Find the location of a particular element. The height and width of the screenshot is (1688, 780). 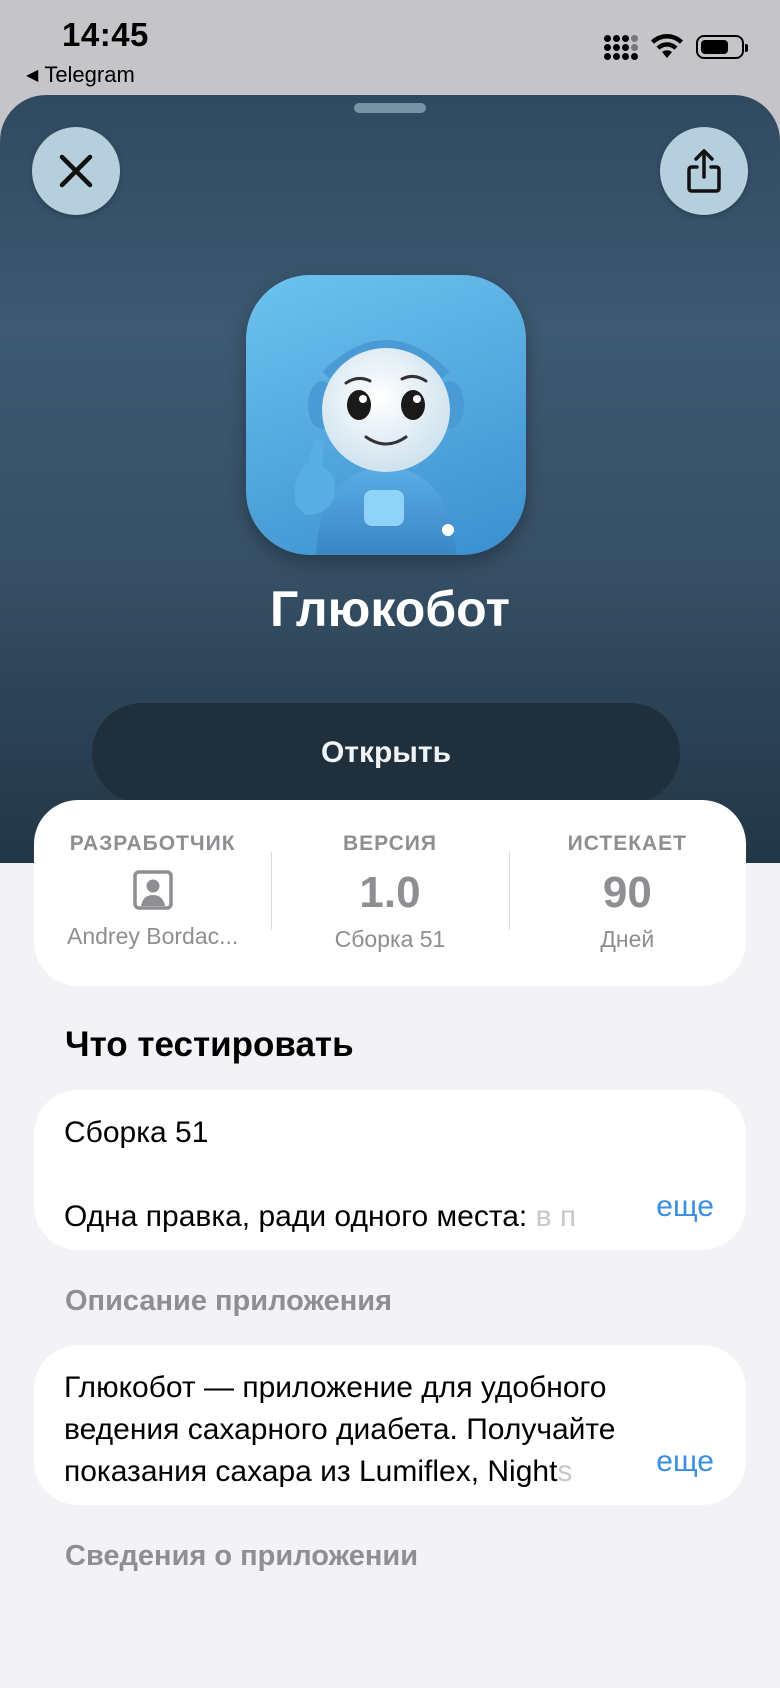

battery-icon is located at coordinates (722, 47).